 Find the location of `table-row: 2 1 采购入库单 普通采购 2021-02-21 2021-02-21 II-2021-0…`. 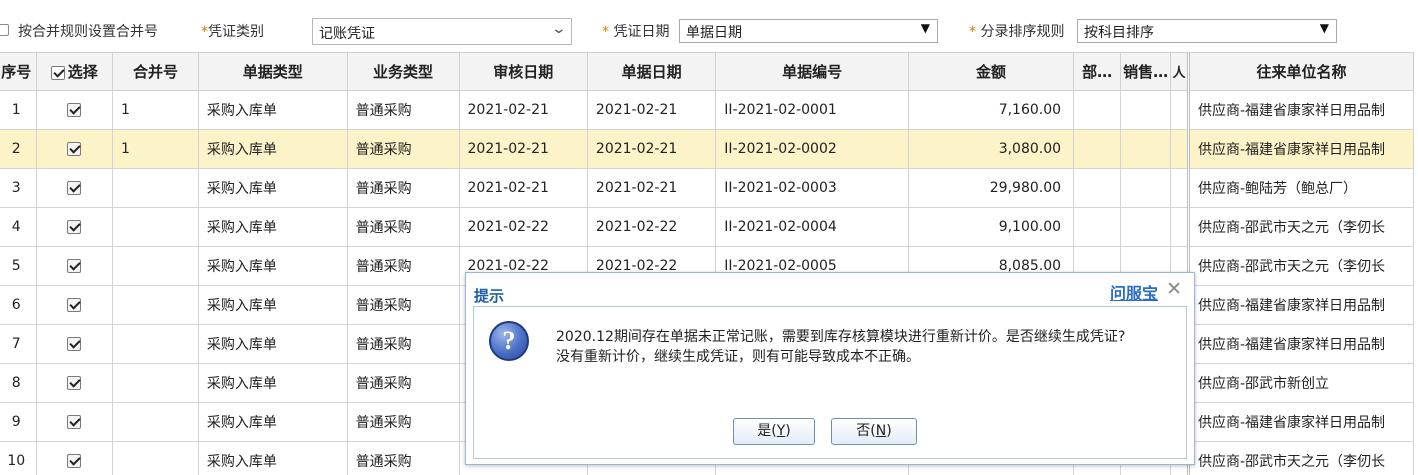

table-row: 2 1 采购入库单 普通采购 2021-02-21 2021-02-21 II-2021-0… is located at coordinates (707, 149).